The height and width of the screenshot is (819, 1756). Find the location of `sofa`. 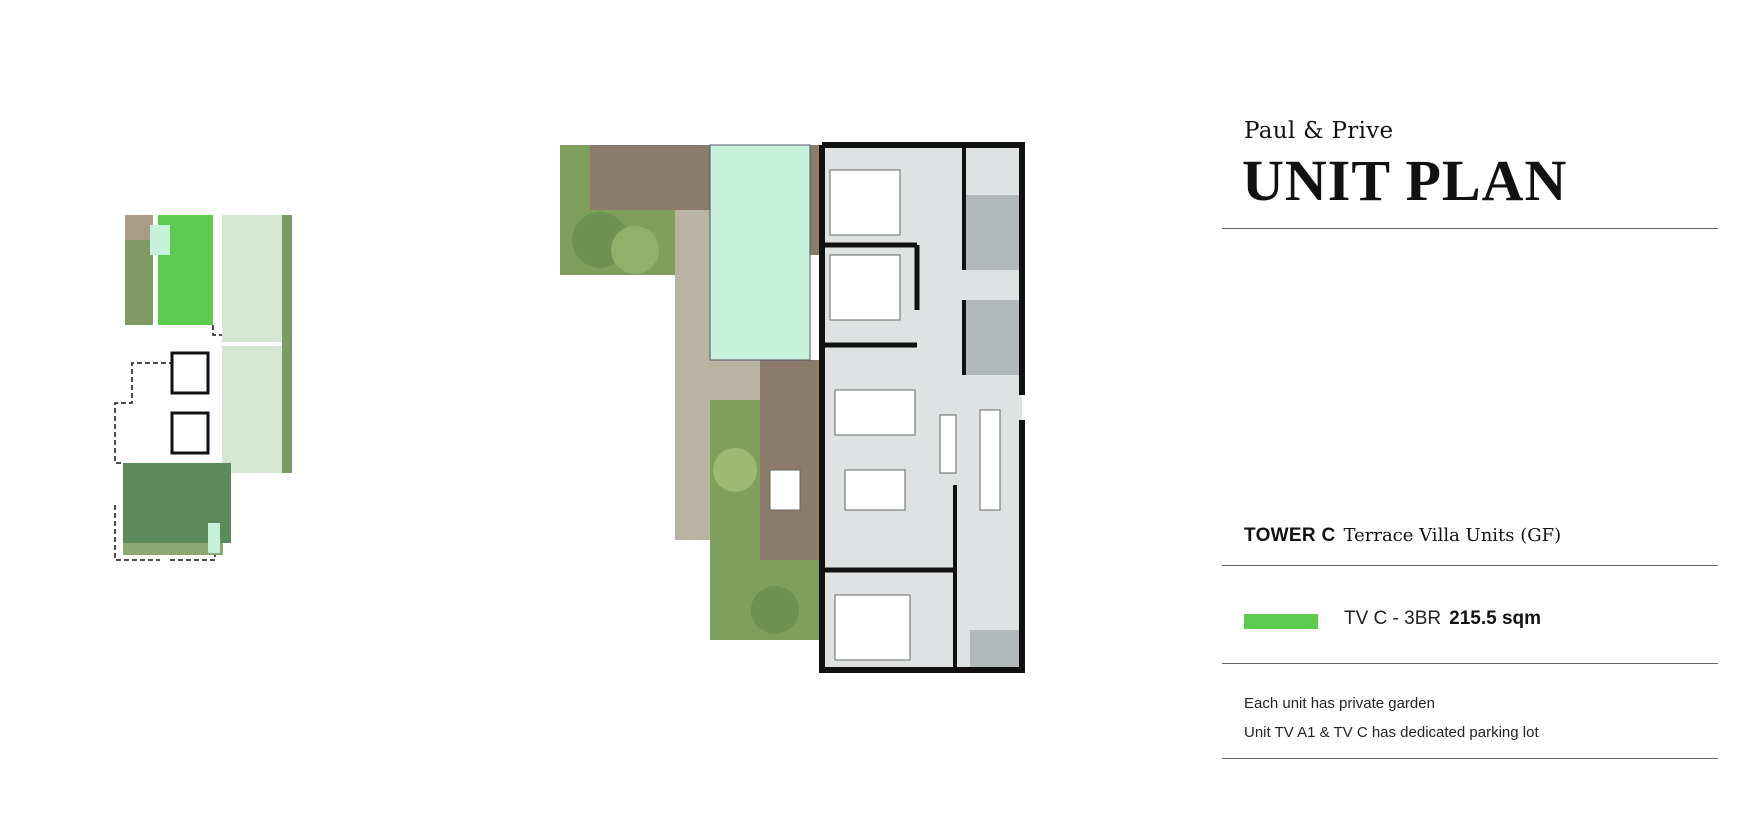

sofa is located at coordinates (875, 412).